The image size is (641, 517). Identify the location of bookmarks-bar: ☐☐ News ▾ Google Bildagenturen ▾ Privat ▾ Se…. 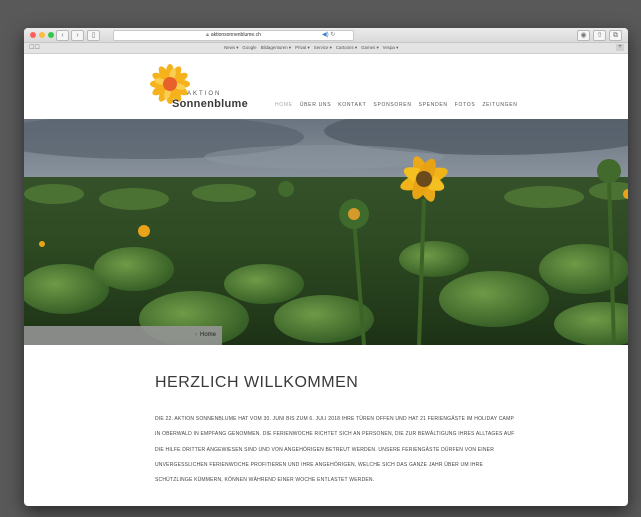
(326, 48).